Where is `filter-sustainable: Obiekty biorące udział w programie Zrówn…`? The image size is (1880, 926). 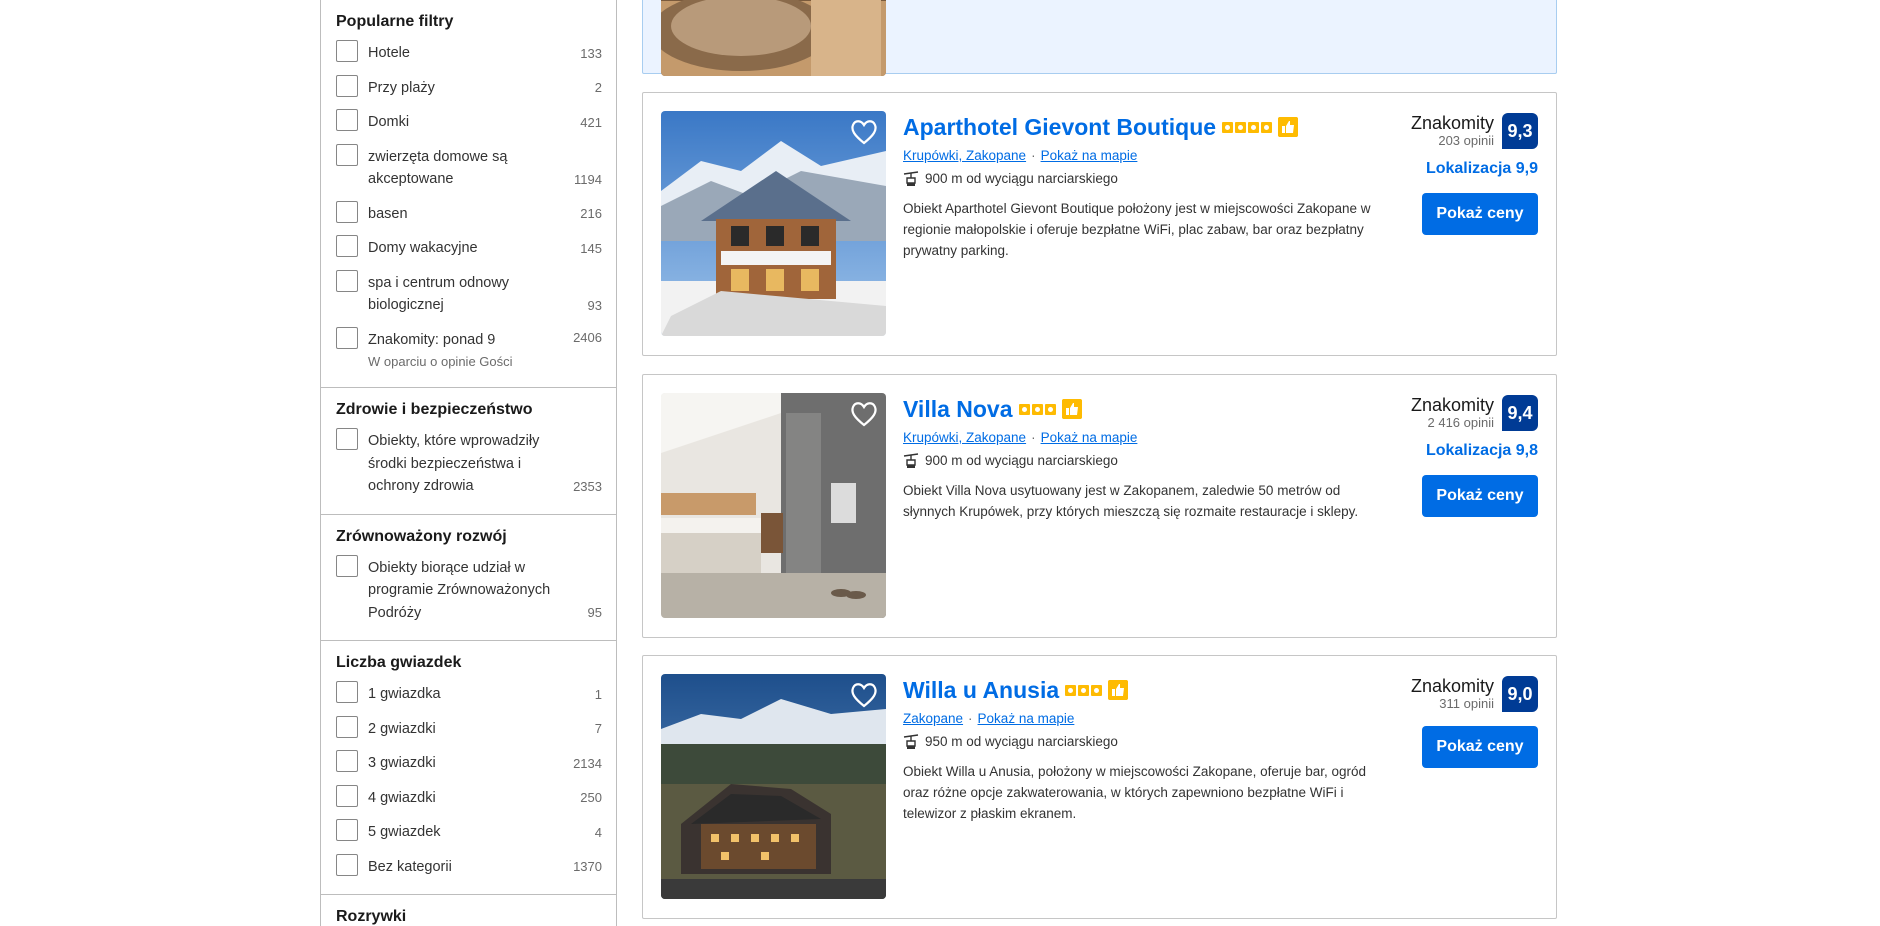
filter-sustainable: Obiekty biorące udział w programie Zrówn… is located at coordinates (469, 590).